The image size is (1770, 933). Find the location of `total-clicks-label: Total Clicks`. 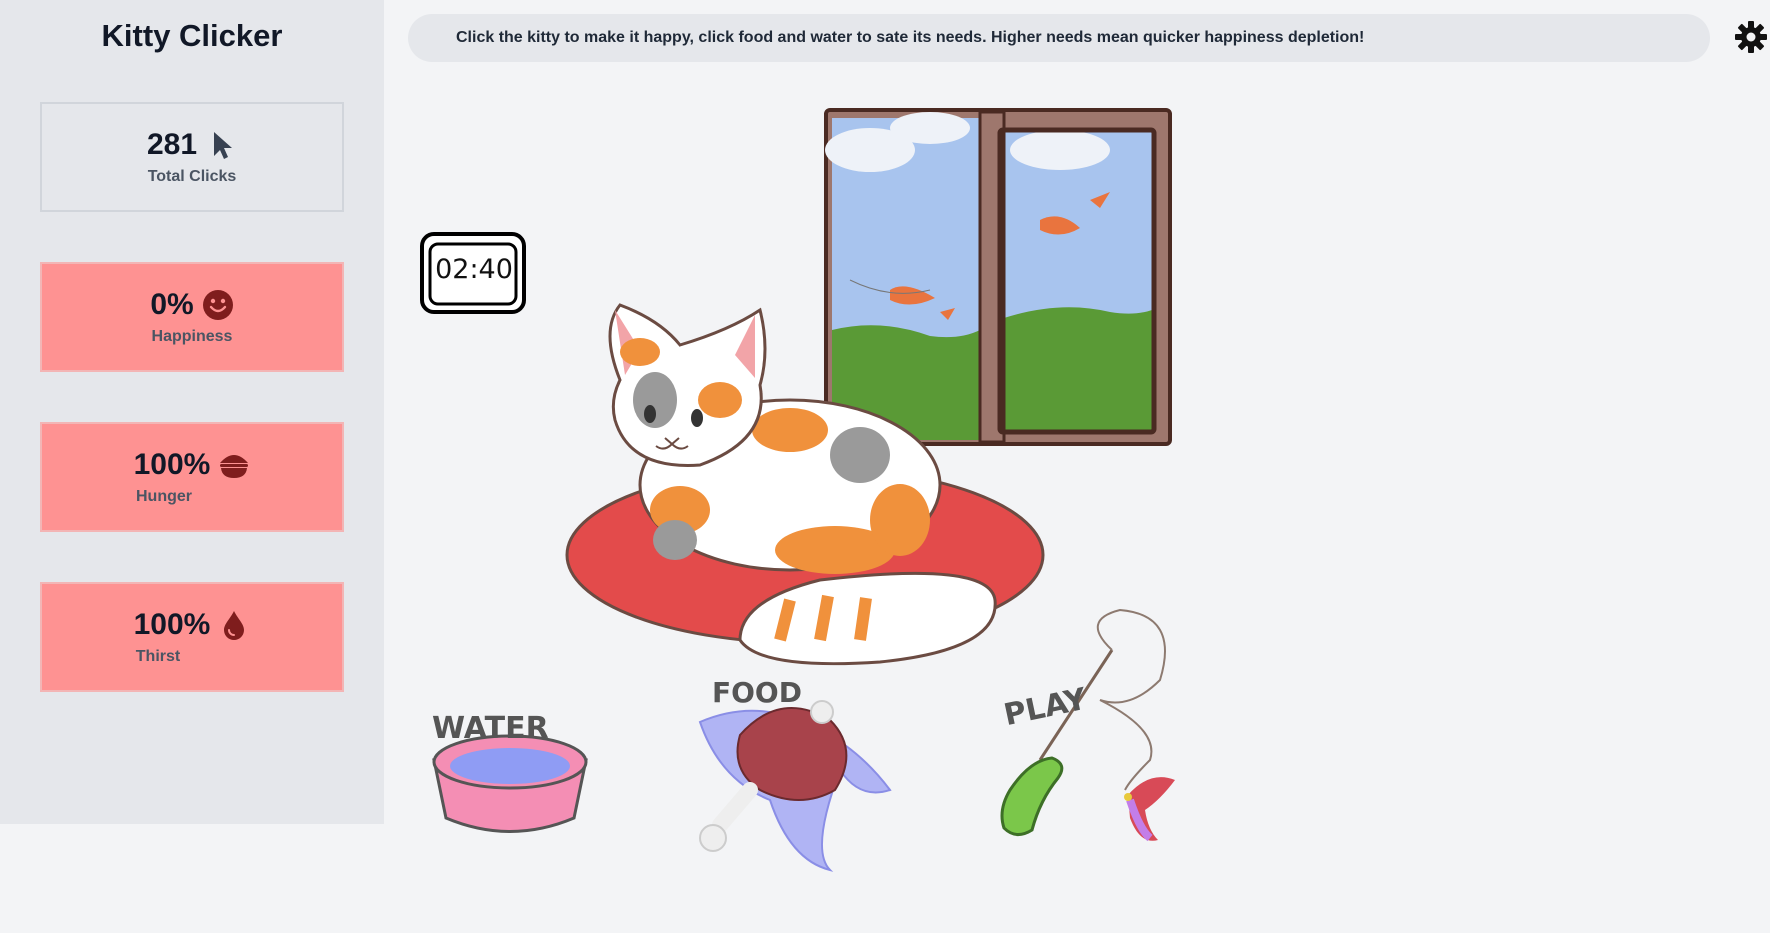

total-clicks-label: Total Clicks is located at coordinates (192, 176).